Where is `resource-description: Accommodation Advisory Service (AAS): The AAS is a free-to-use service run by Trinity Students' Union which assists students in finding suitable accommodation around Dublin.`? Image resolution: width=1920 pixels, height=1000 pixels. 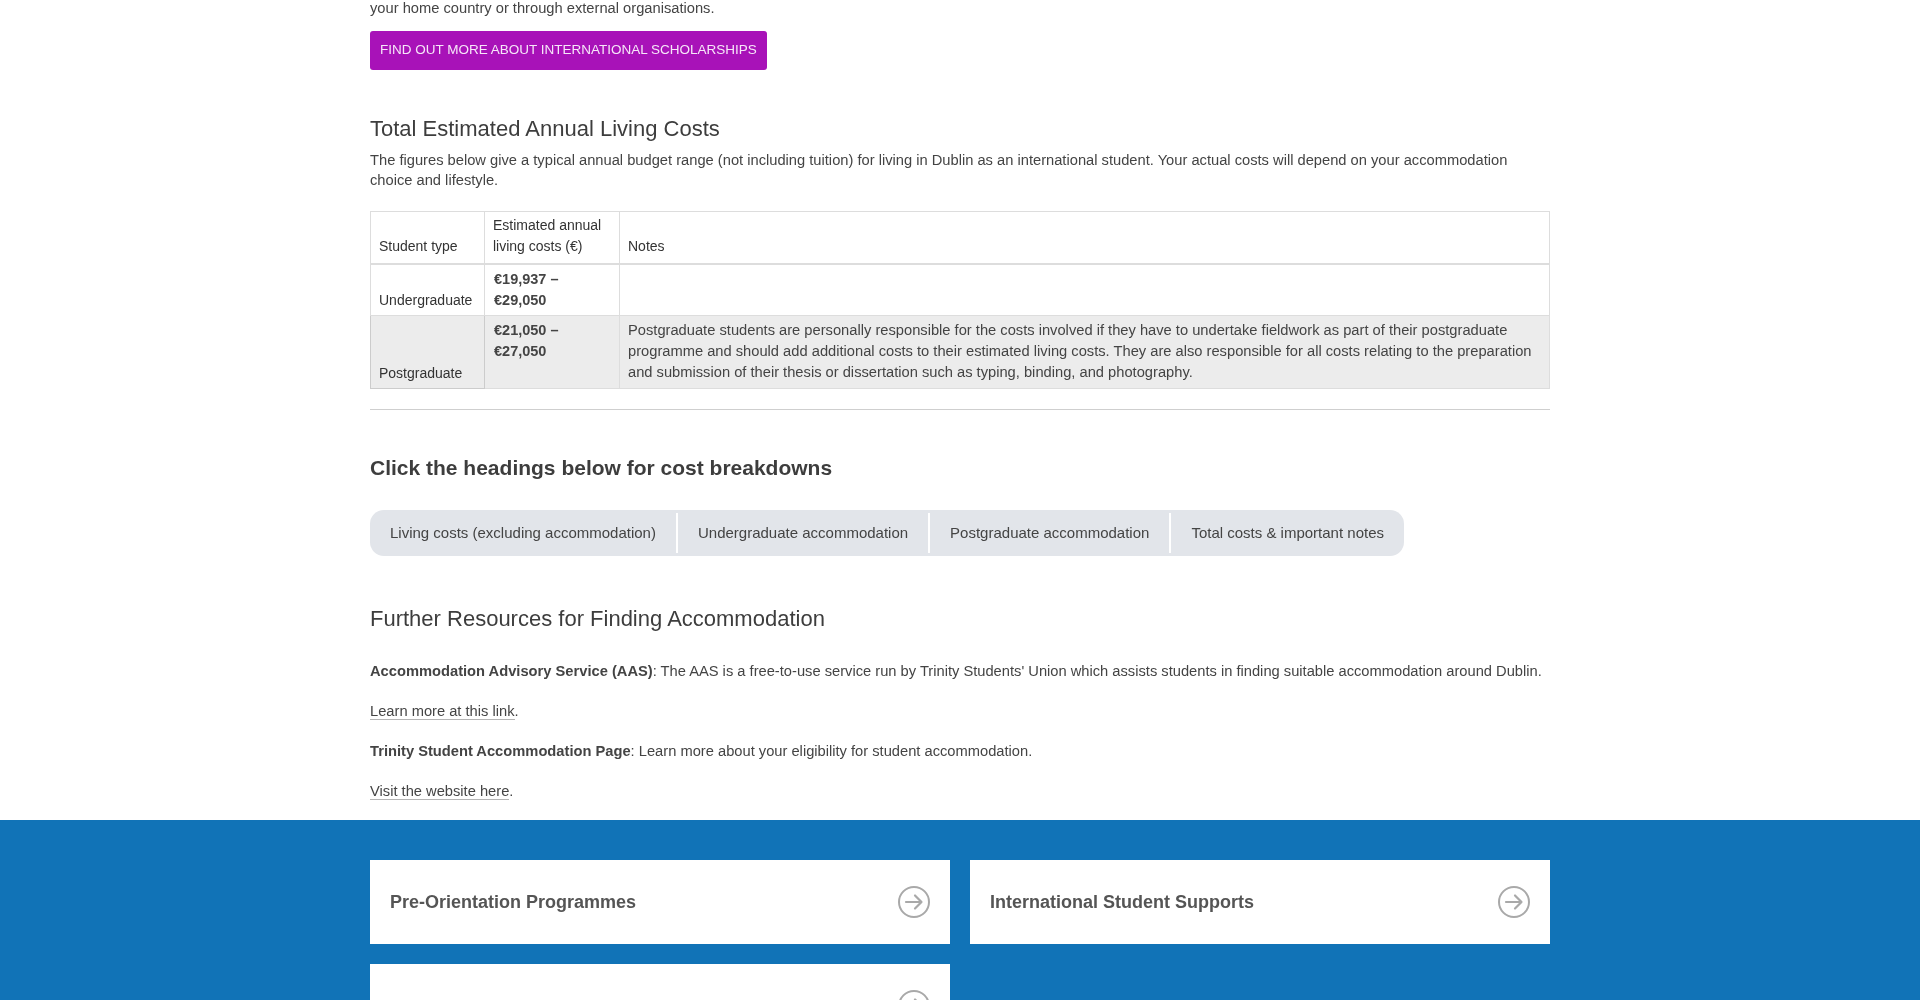 resource-description: Accommodation Advisory Service (AAS): The AAS is a free-to-use service run by Trinity Students' Union which assists students in finding suitable accommodation around Dublin. is located at coordinates (956, 671).